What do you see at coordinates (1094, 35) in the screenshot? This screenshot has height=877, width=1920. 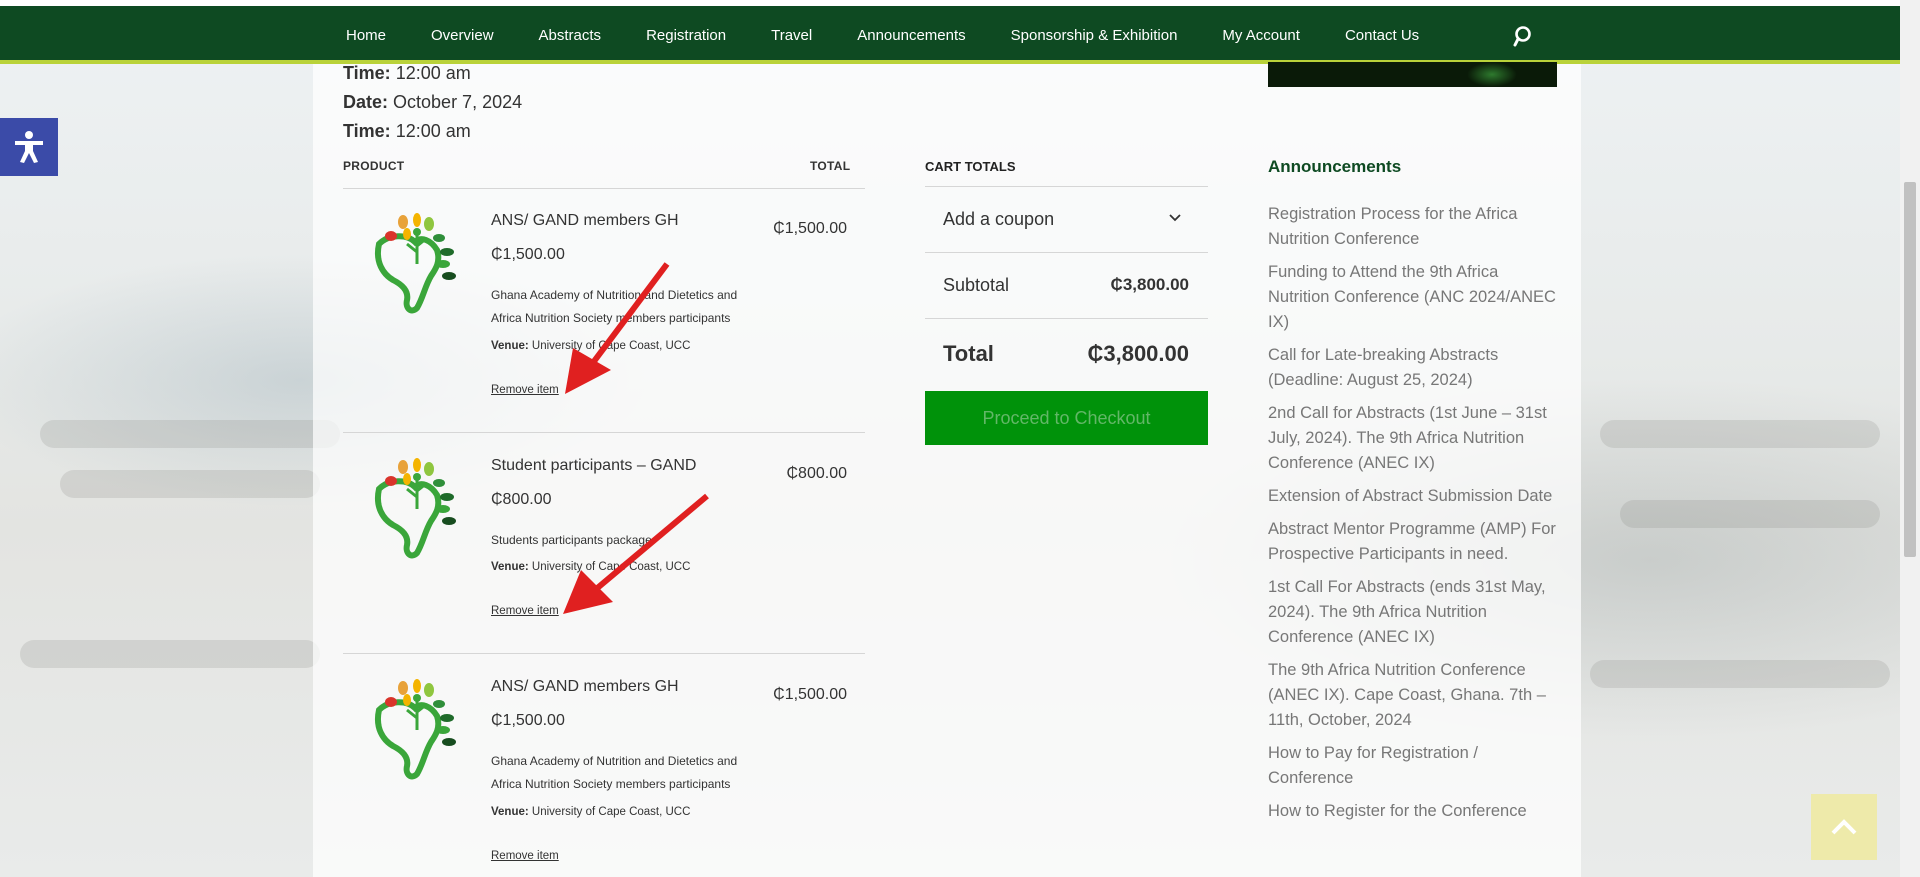 I see `nav-sponsorship: Sponsorship & Exhibition` at bounding box center [1094, 35].